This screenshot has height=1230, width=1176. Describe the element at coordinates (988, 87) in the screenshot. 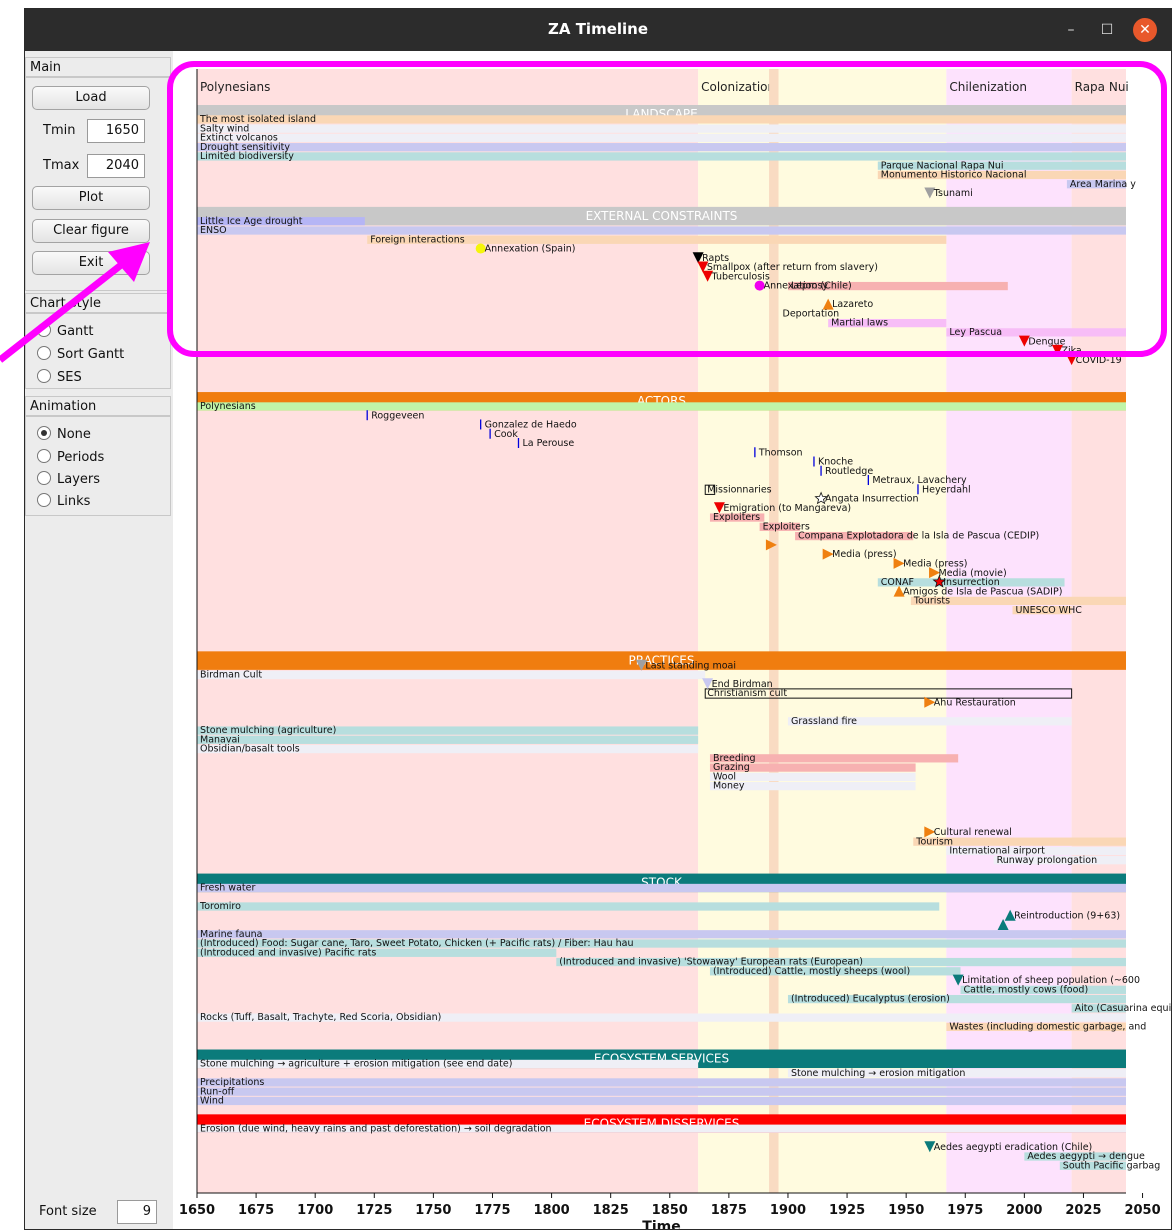

I see `period-label: Chilenization` at that location.